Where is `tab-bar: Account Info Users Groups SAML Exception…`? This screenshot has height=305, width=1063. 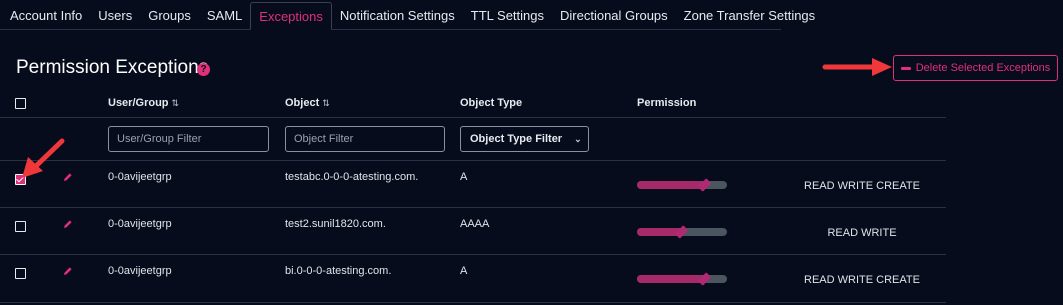 tab-bar: Account Info Users Groups SAML Exception… is located at coordinates (407, 16).